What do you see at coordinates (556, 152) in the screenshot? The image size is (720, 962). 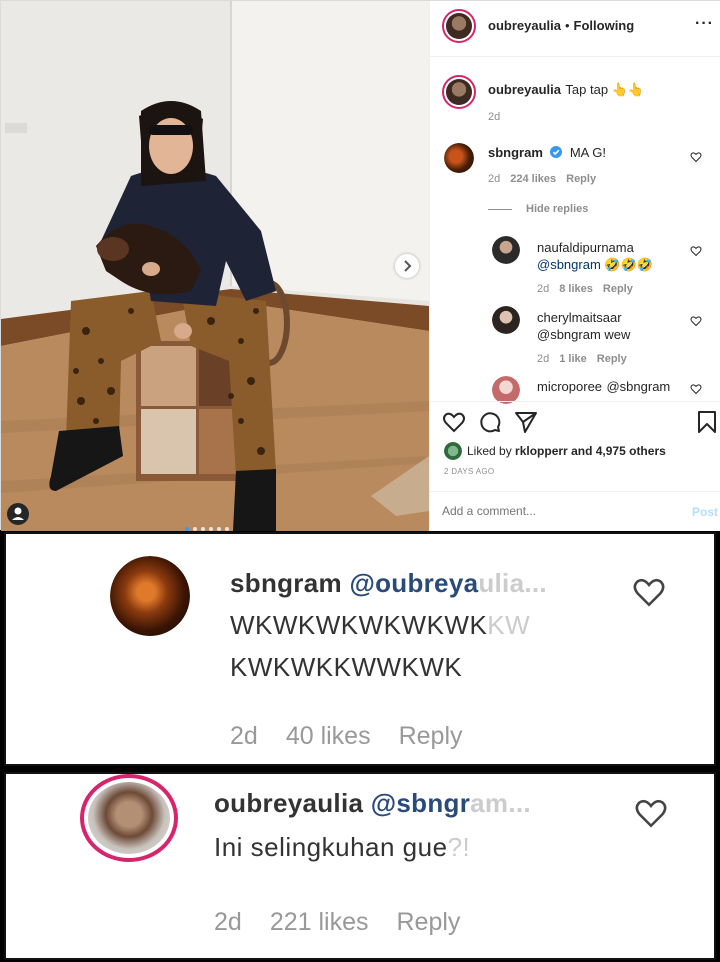 I see `verified-icon` at bounding box center [556, 152].